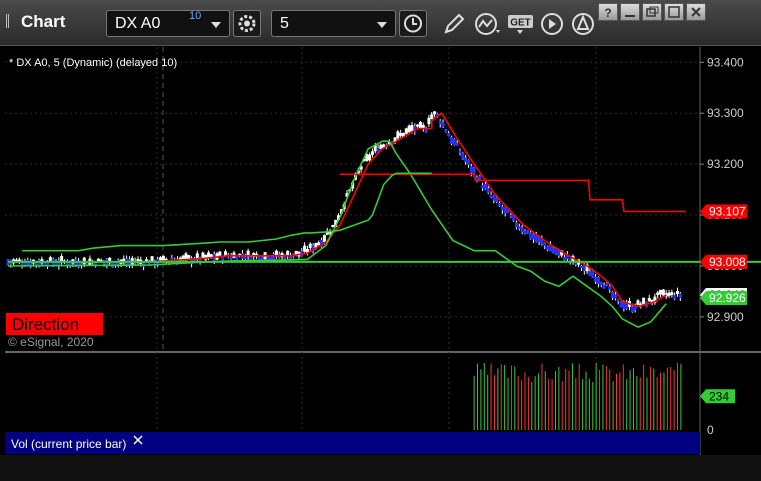  Describe the element at coordinates (725, 62) in the screenshot. I see `y-tick-label: 93.400` at that location.